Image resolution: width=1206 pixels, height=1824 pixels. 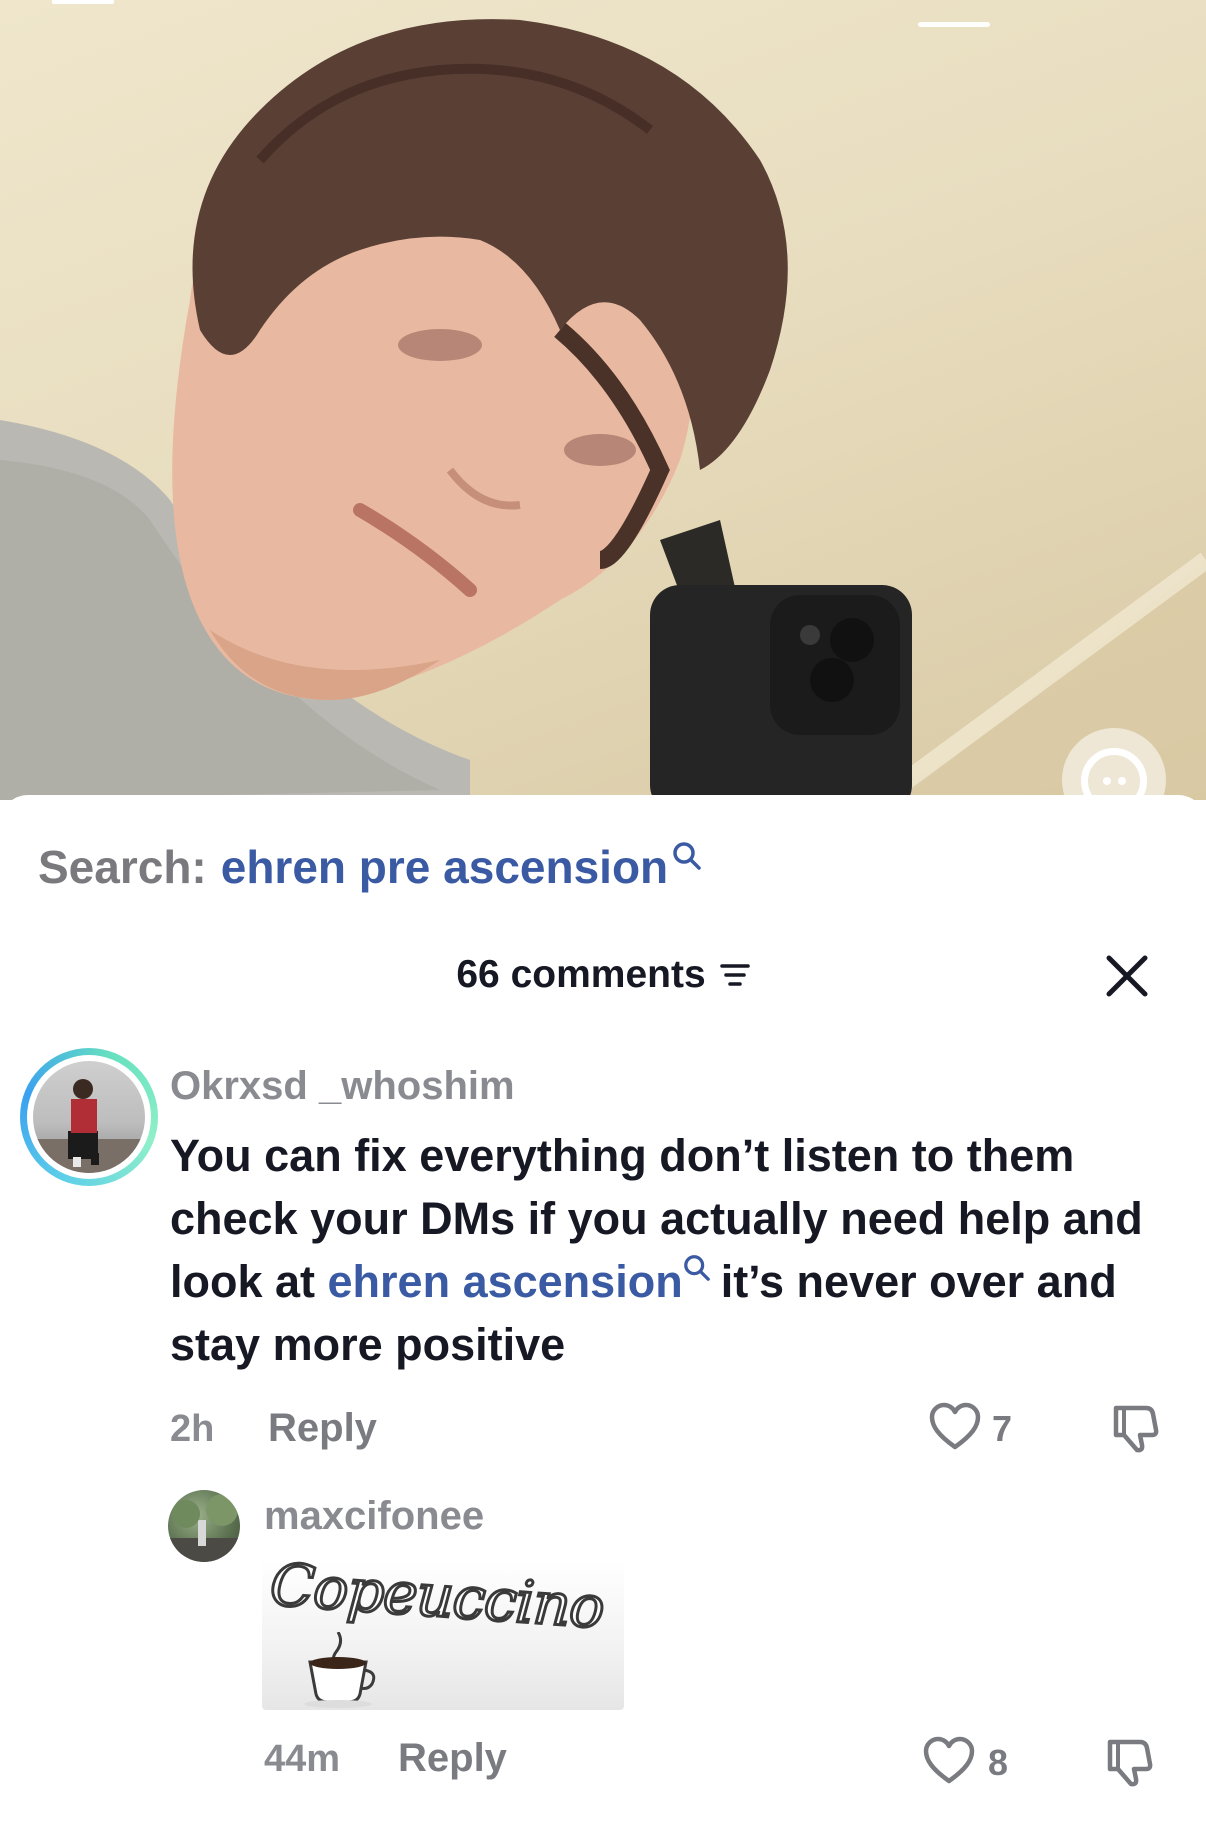 I want to click on like-count: 8, so click(x=998, y=1762).